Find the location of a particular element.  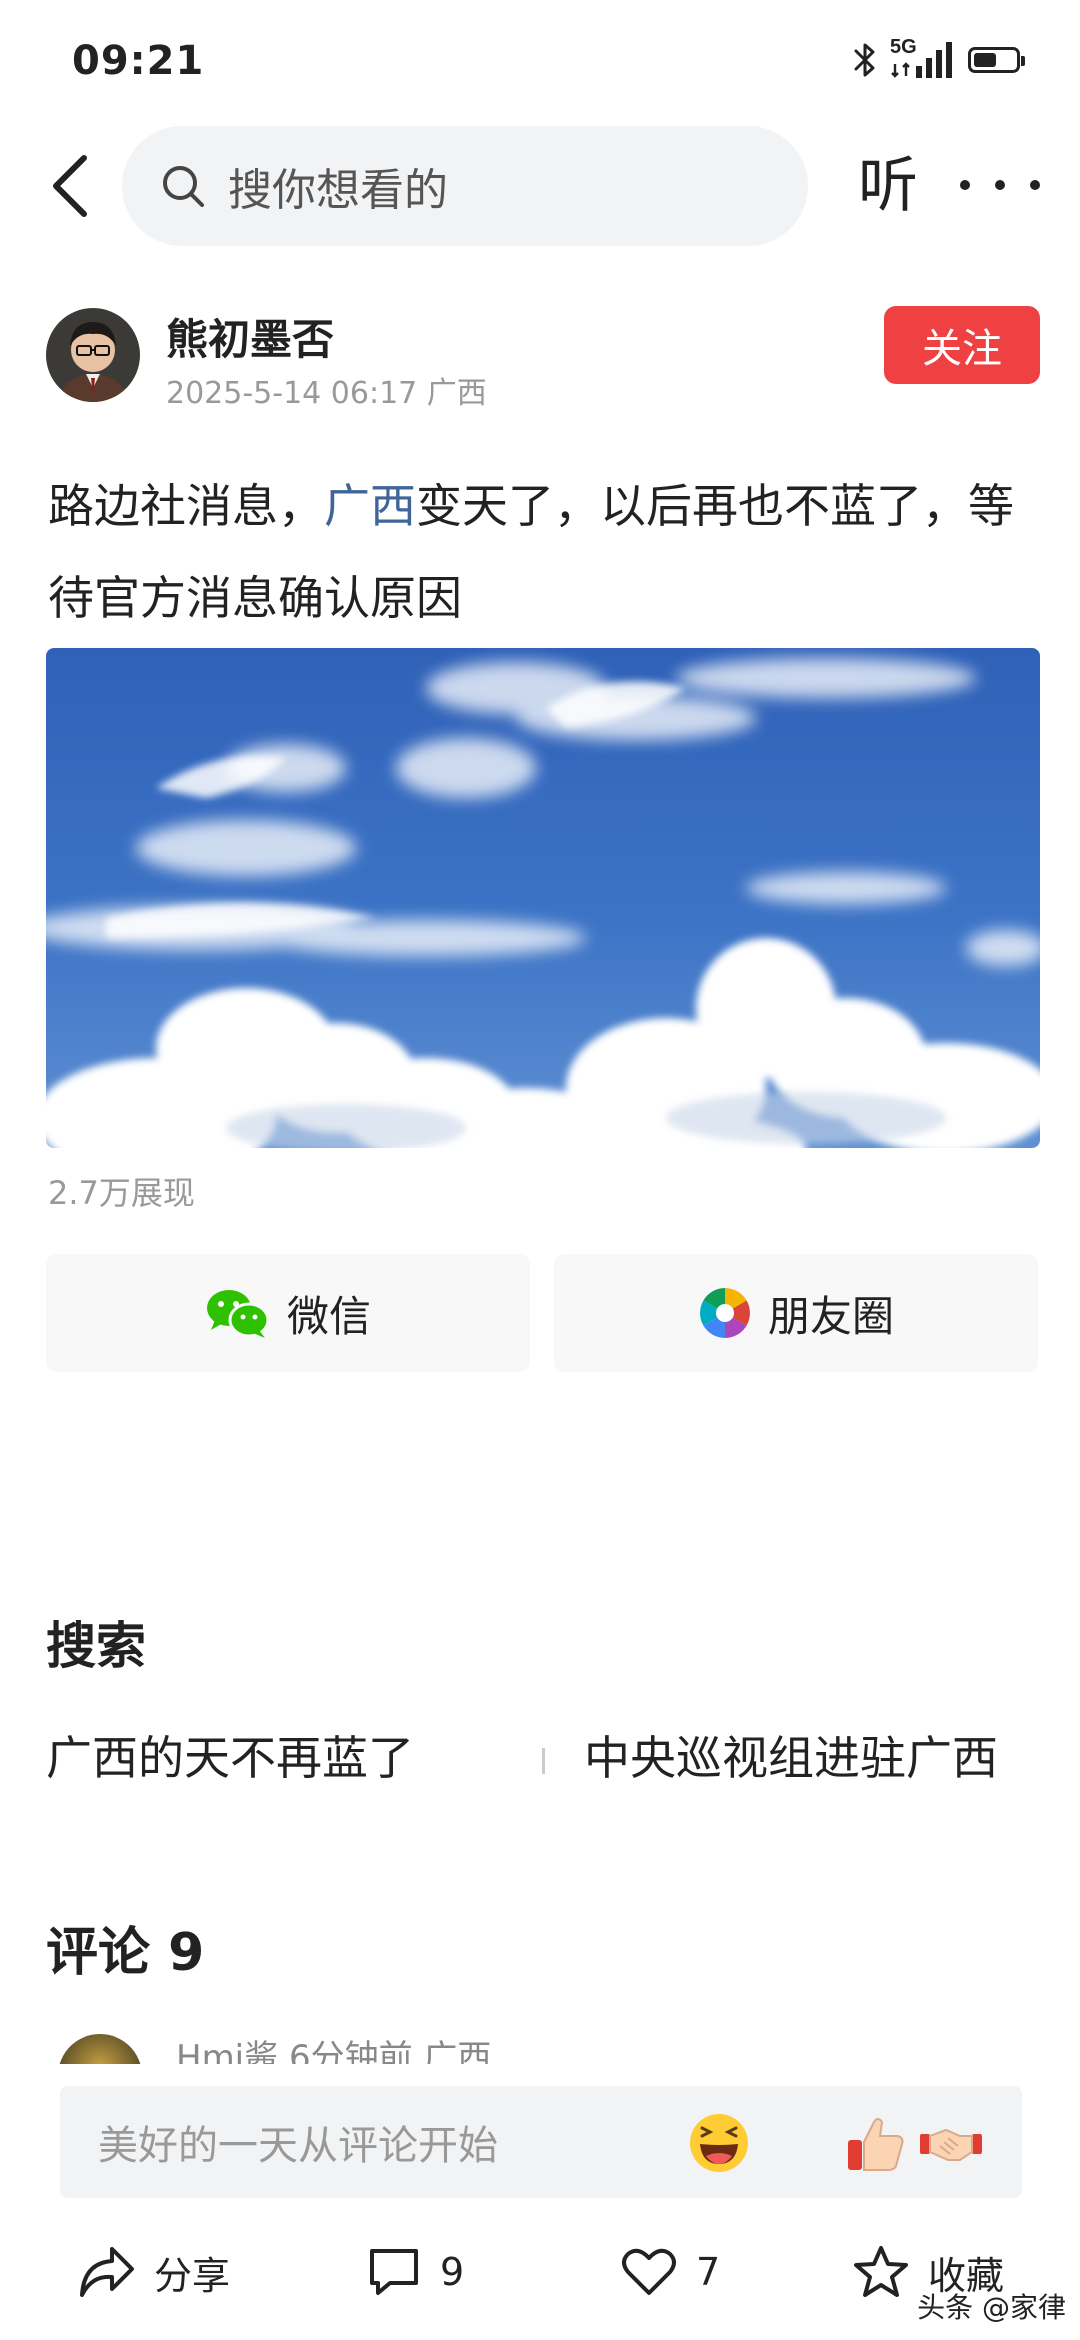

avatar is located at coordinates (93, 355).